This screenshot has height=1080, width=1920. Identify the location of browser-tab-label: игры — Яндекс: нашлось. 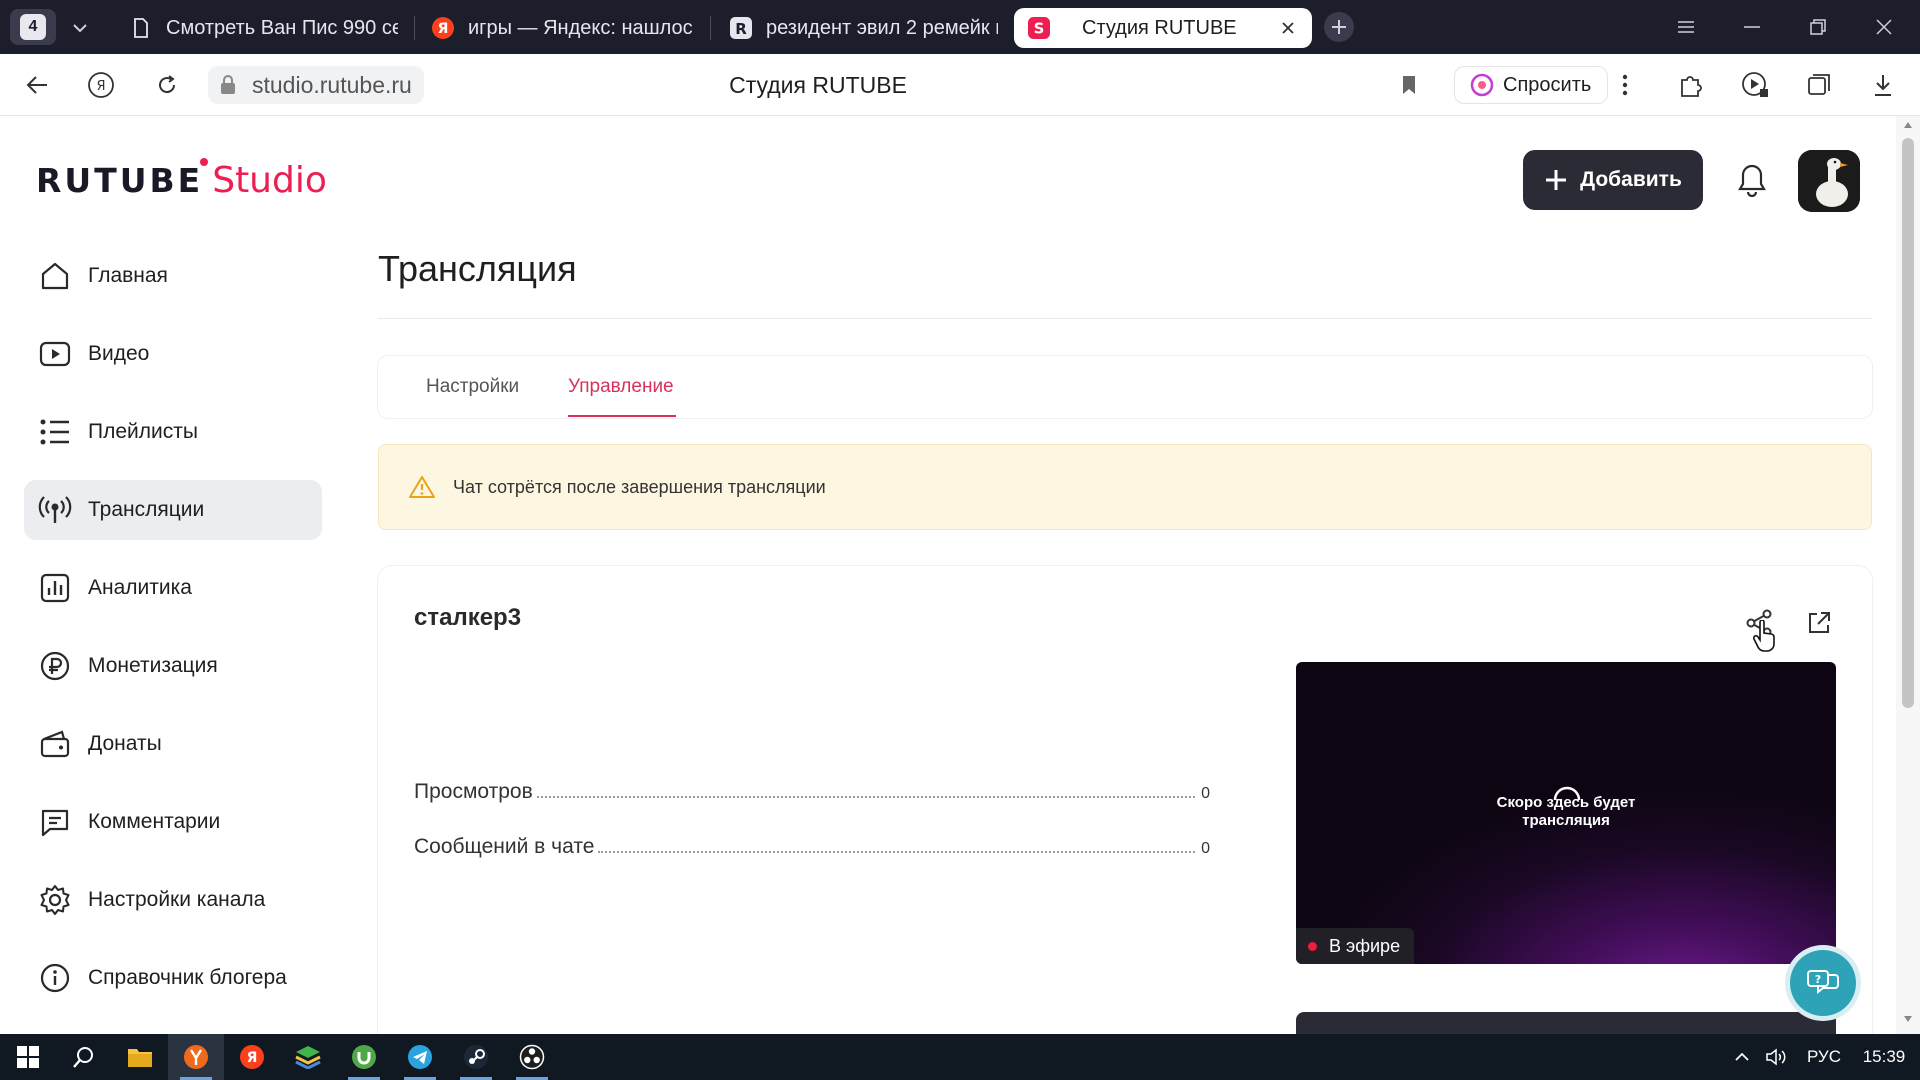
(581, 27).